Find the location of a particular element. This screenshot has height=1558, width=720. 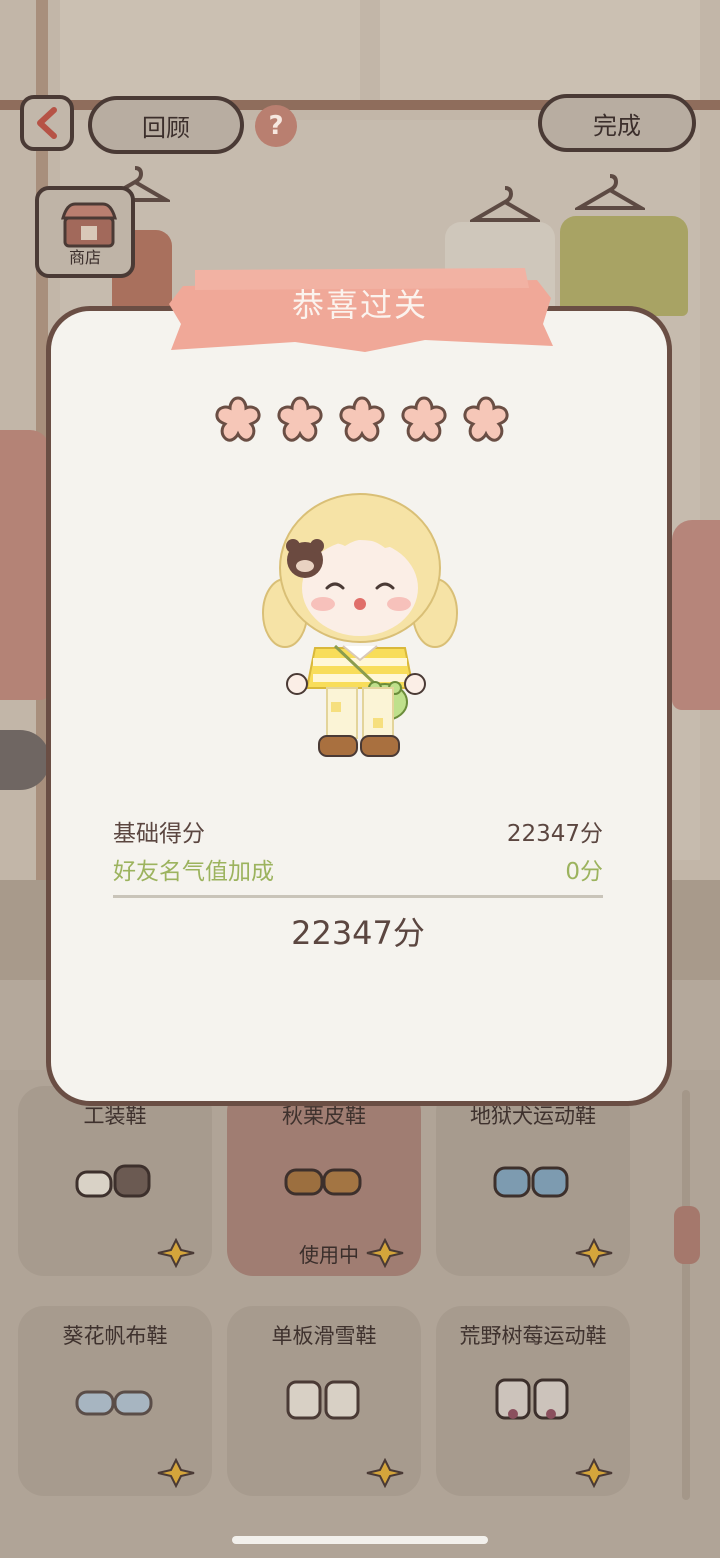

shop-button: 商店 is located at coordinates (85, 232).